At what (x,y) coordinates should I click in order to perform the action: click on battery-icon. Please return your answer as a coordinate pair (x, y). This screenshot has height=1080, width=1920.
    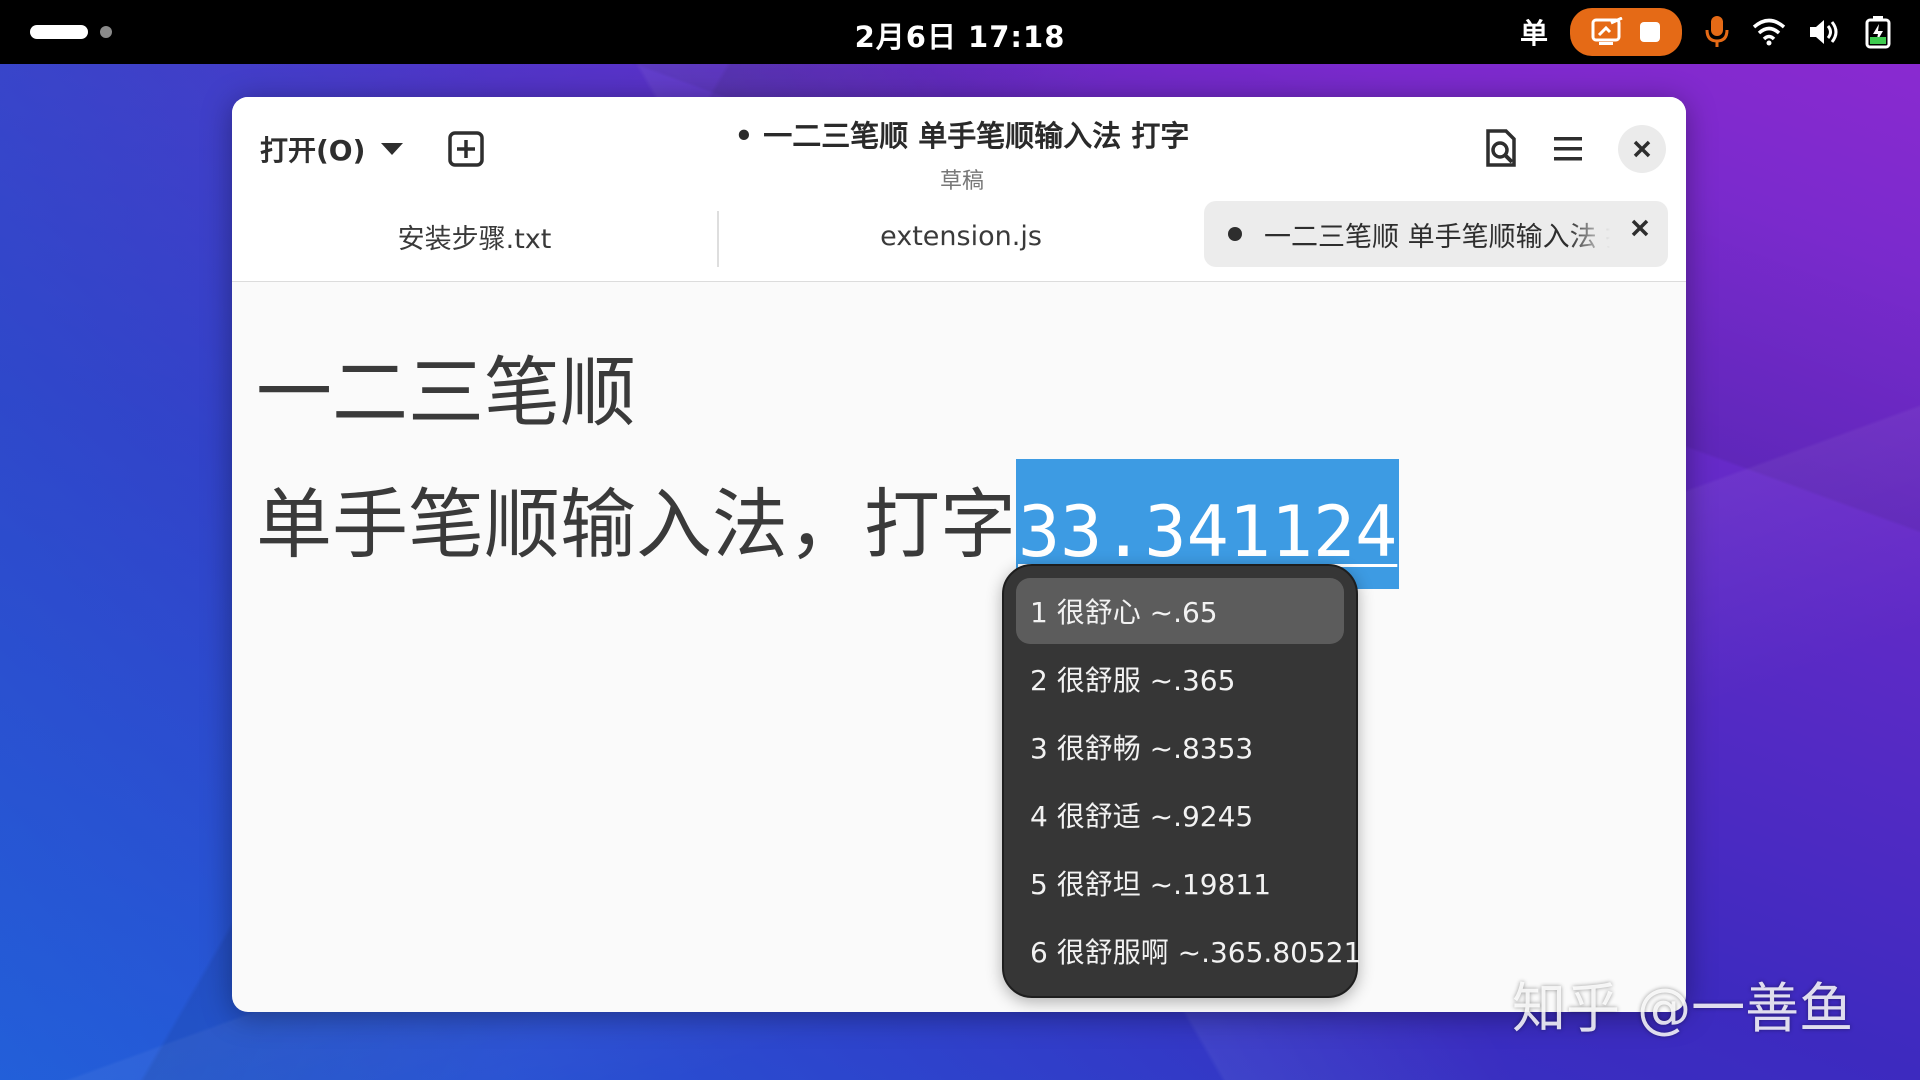
    Looking at the image, I should click on (1878, 32).